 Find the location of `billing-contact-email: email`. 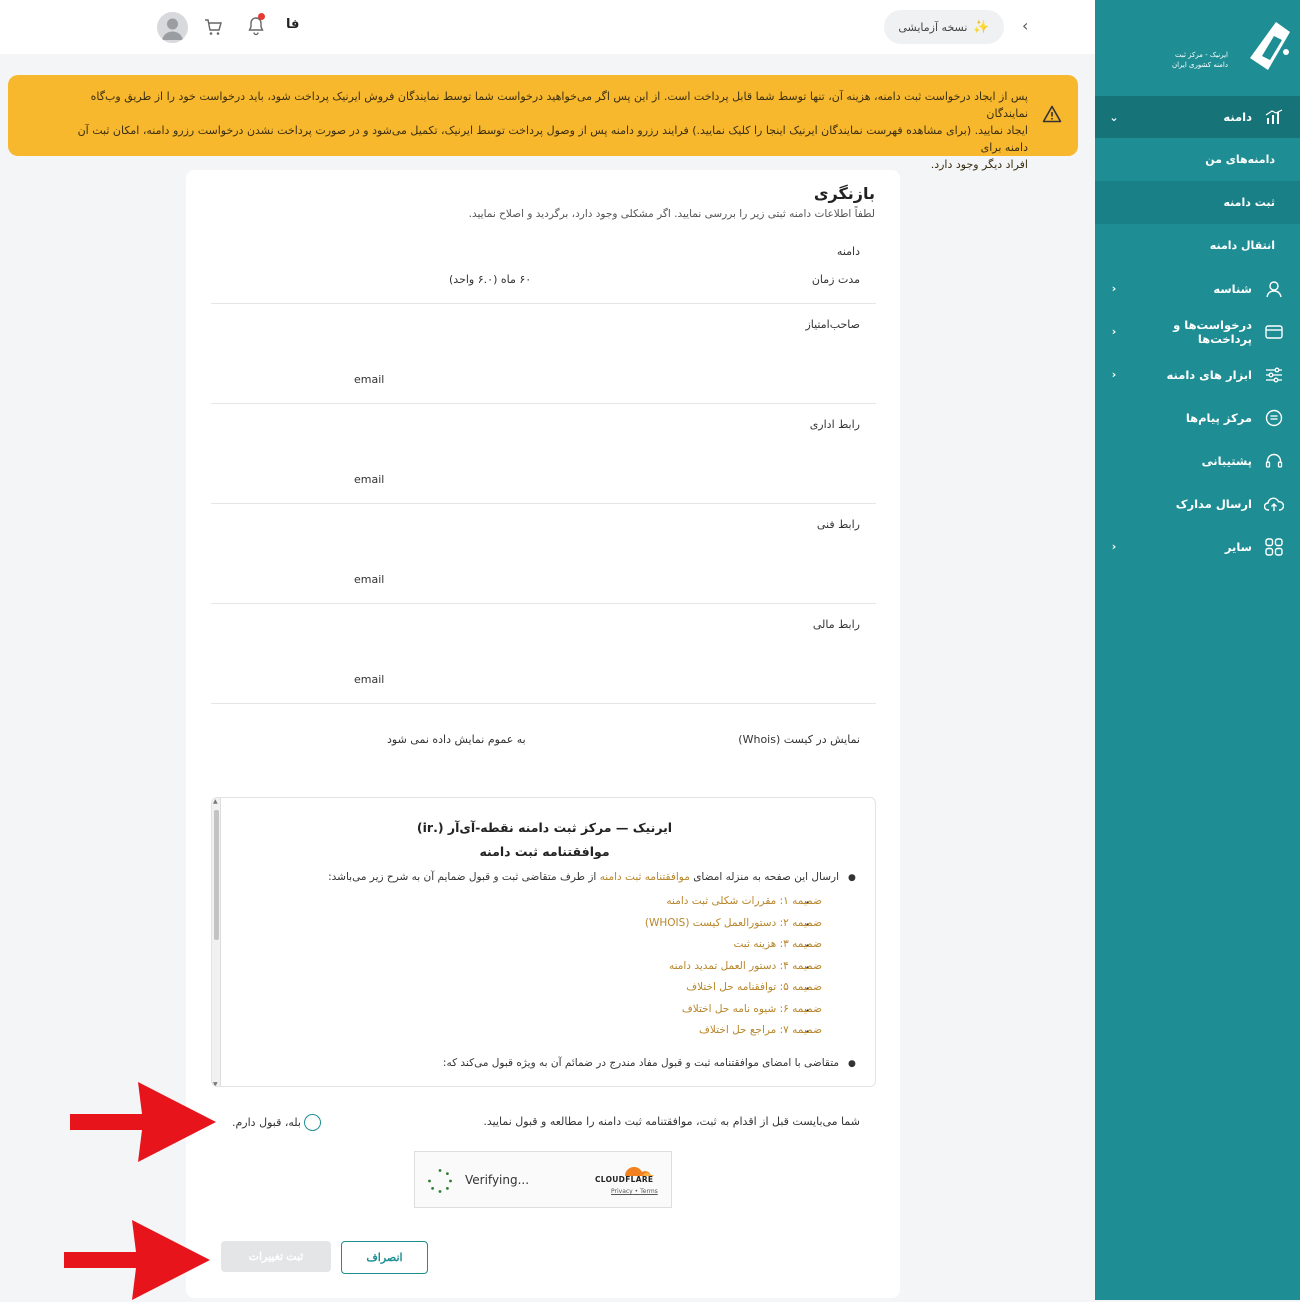

billing-contact-email: email is located at coordinates (369, 679).